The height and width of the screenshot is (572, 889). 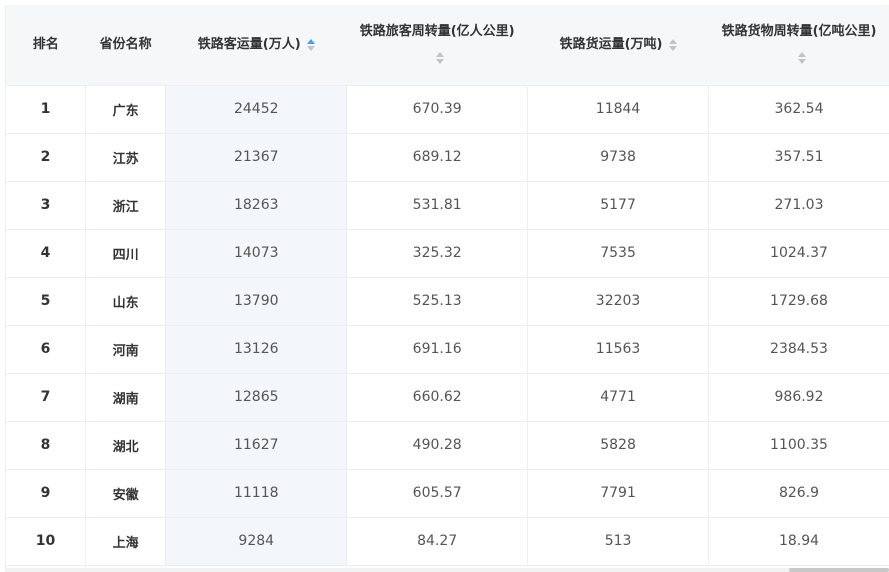 What do you see at coordinates (798, 205) in the screenshot?
I see `freight-turnover-cell: 271.03` at bounding box center [798, 205].